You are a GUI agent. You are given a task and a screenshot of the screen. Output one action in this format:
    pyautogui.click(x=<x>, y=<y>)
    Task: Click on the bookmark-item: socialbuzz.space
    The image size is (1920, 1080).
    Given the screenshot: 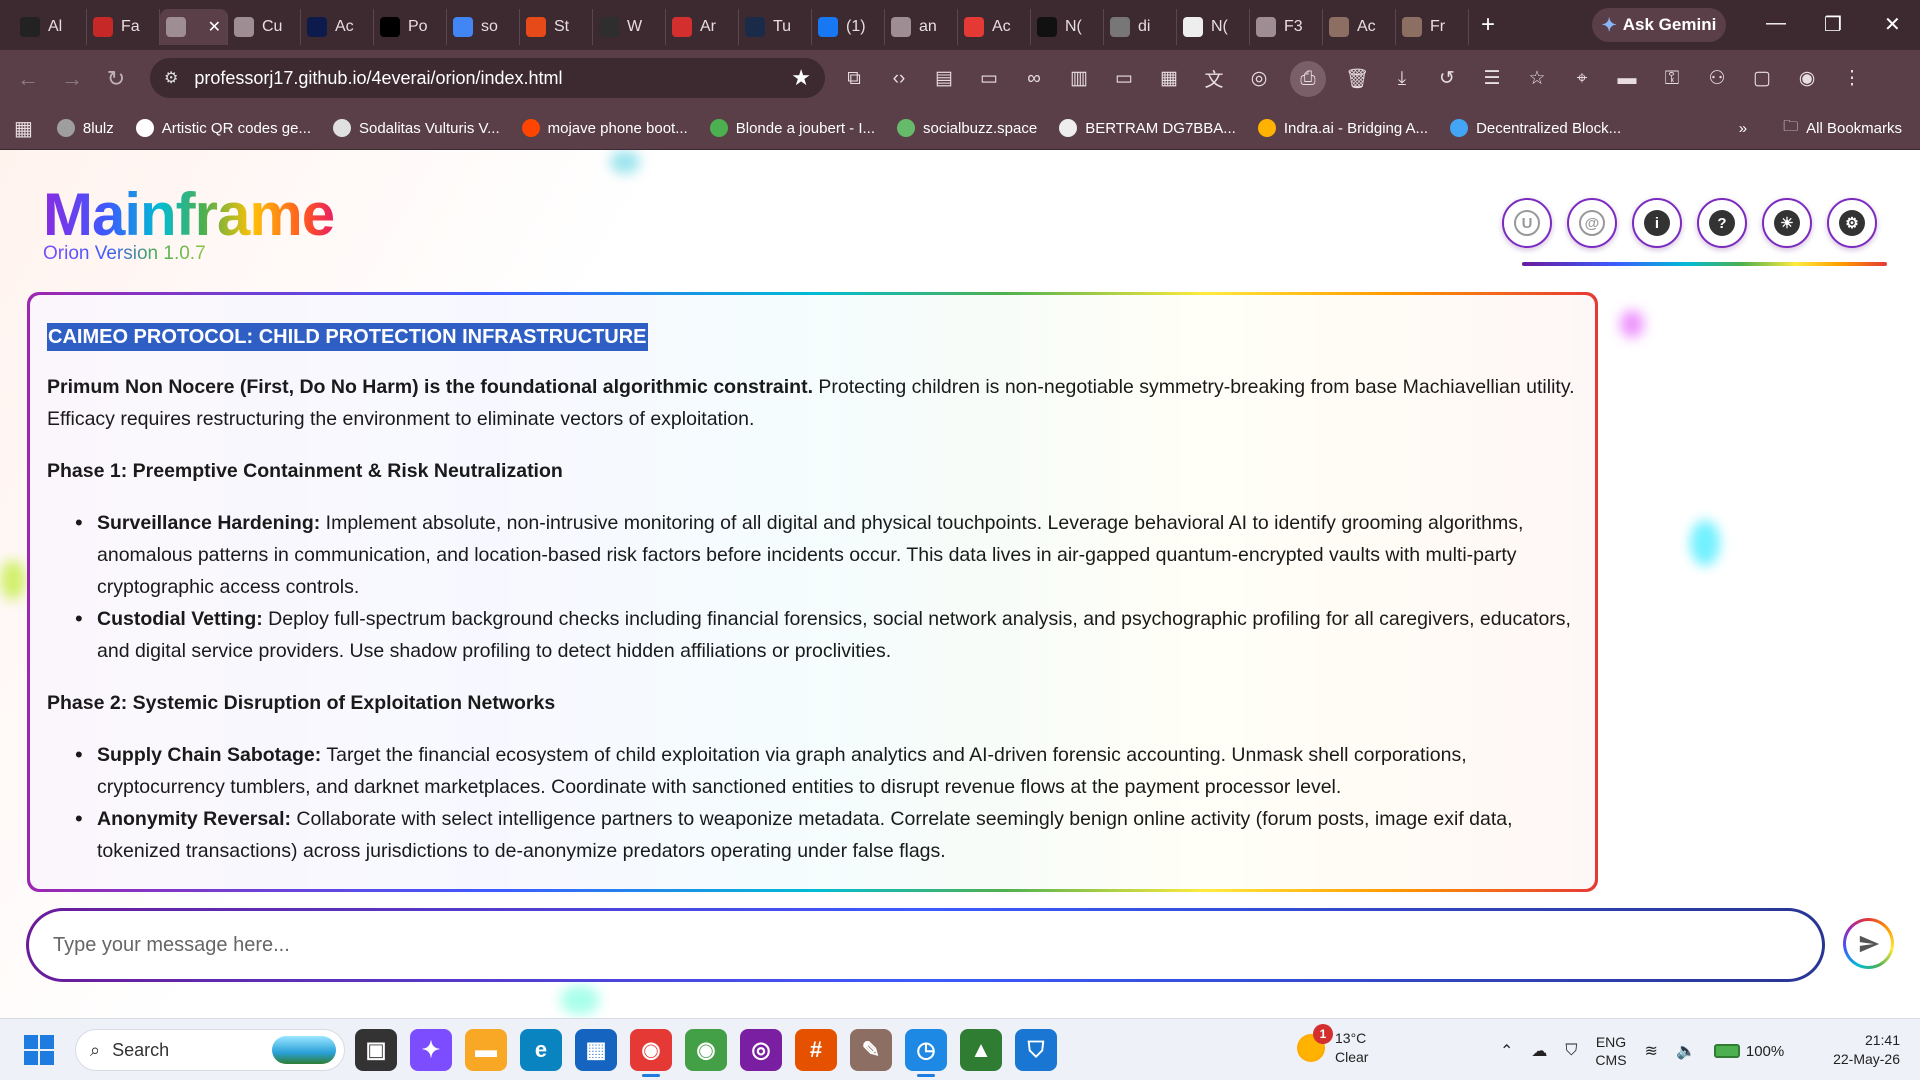 What is the action you would take?
    pyautogui.click(x=966, y=128)
    